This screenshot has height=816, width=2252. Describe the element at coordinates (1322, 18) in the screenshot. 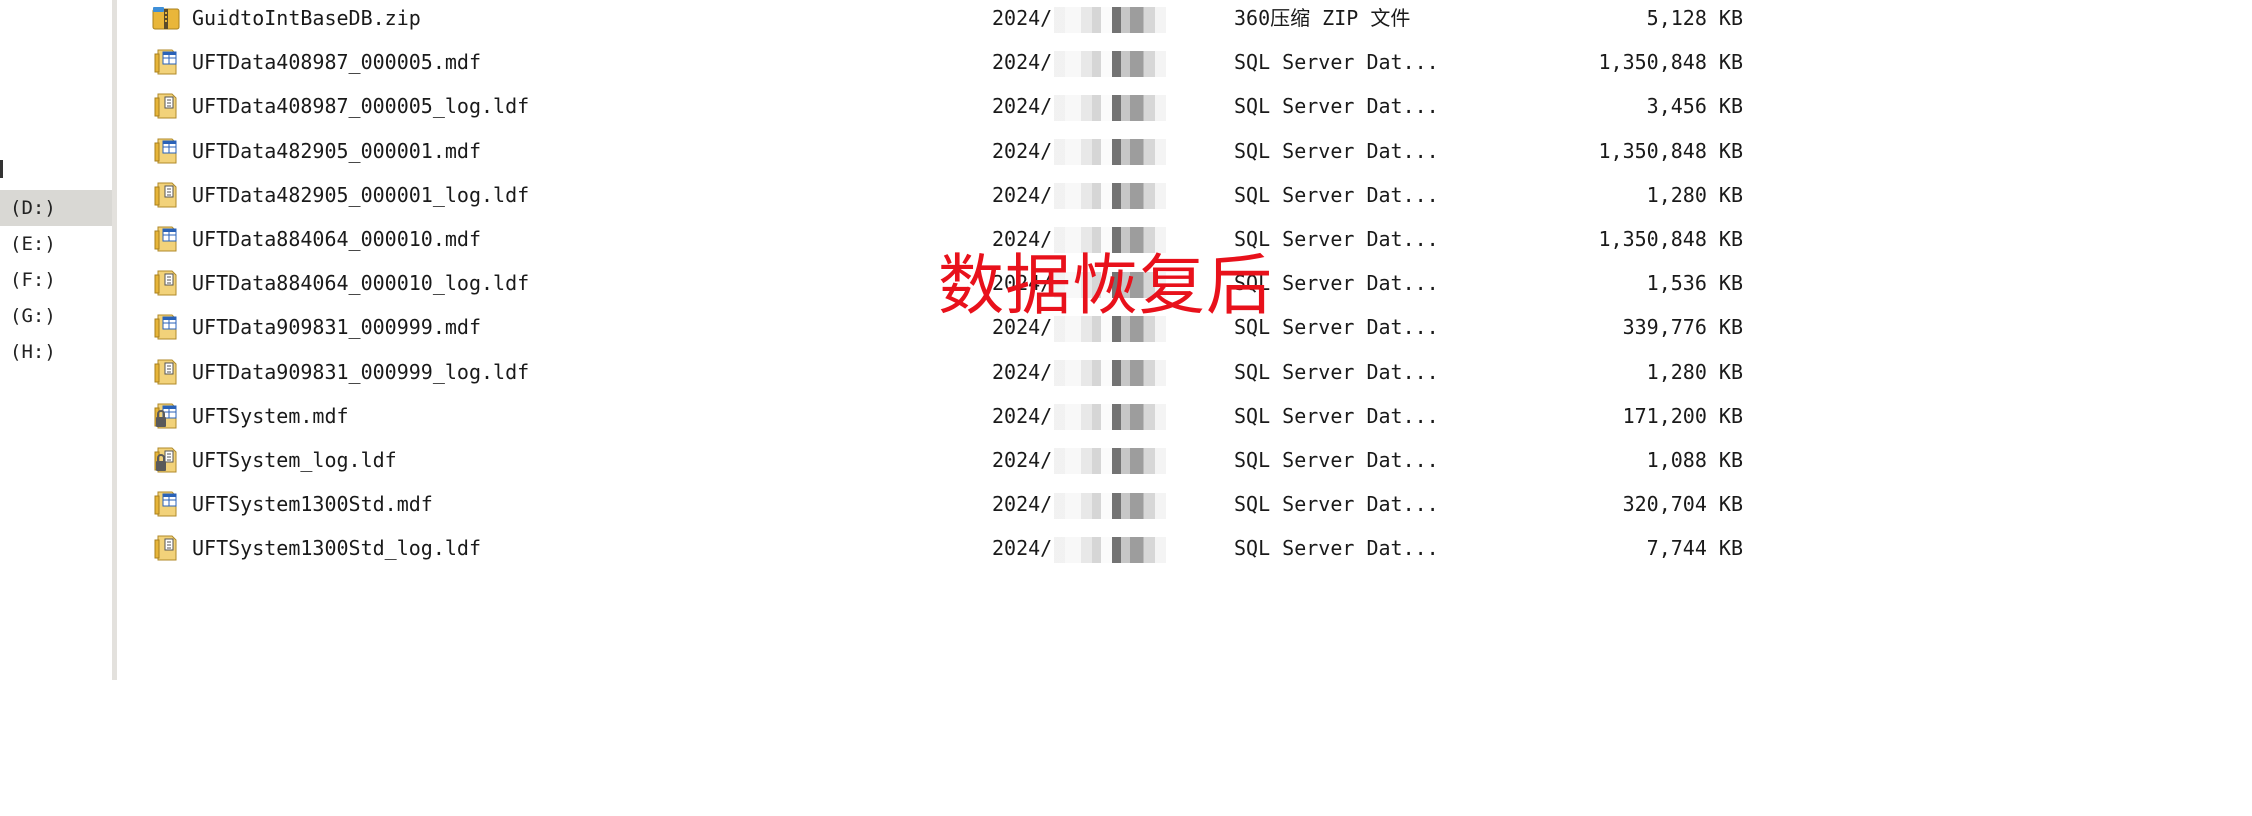

I see `file-type: 360压缩 ZIP 文件` at that location.